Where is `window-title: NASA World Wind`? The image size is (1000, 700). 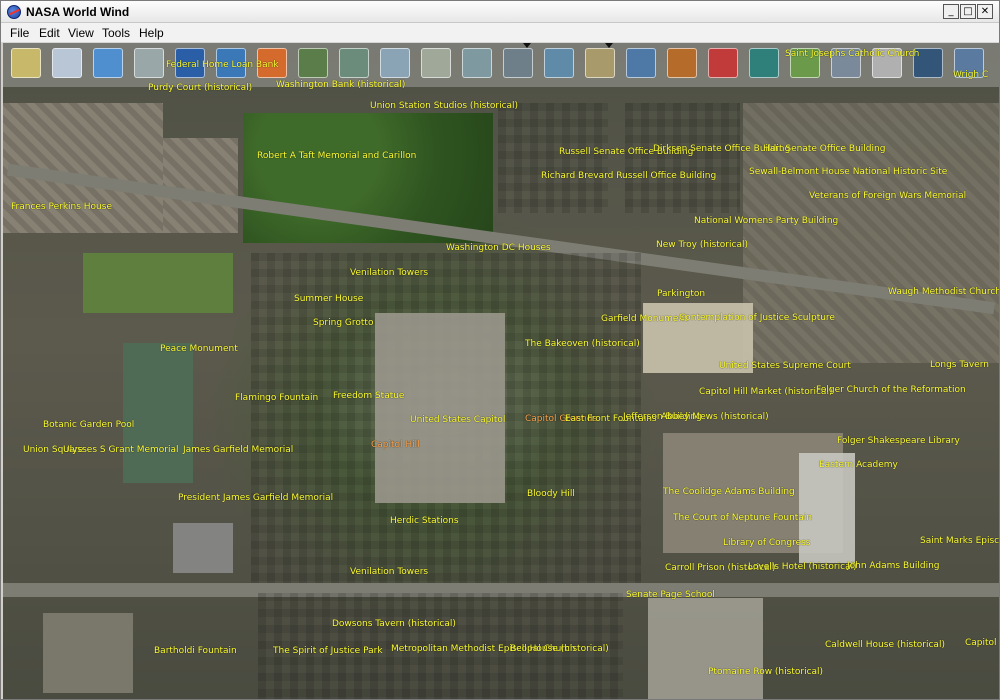 window-title: NASA World Wind is located at coordinates (78, 12).